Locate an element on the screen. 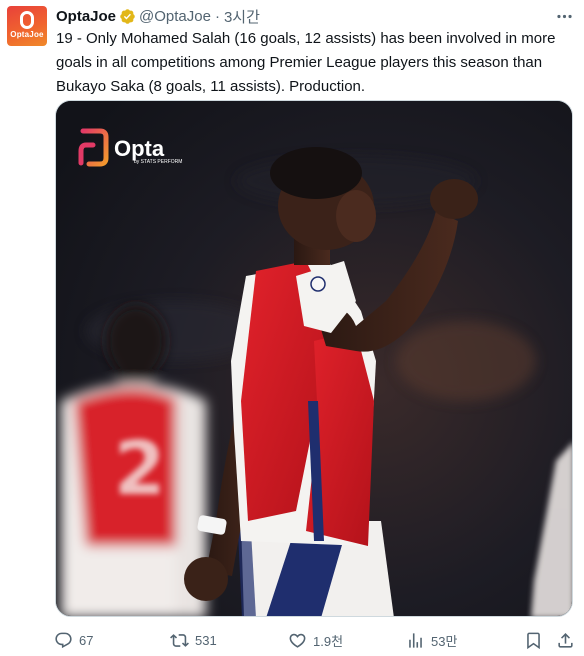 This screenshot has height=656, width=584. display-name: OptaJoe is located at coordinates (86, 16).